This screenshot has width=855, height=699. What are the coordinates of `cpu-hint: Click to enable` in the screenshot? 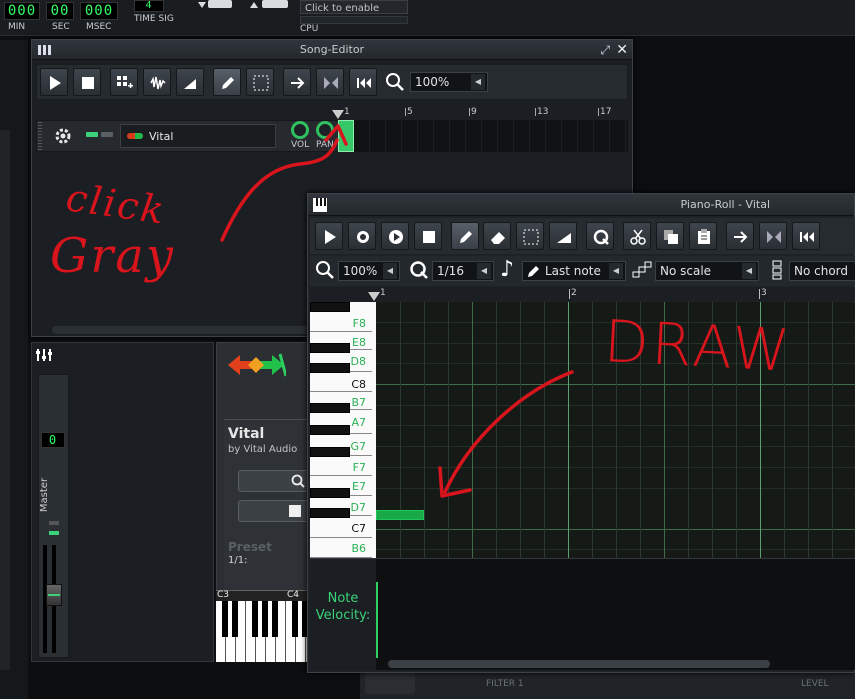 It's located at (354, 7).